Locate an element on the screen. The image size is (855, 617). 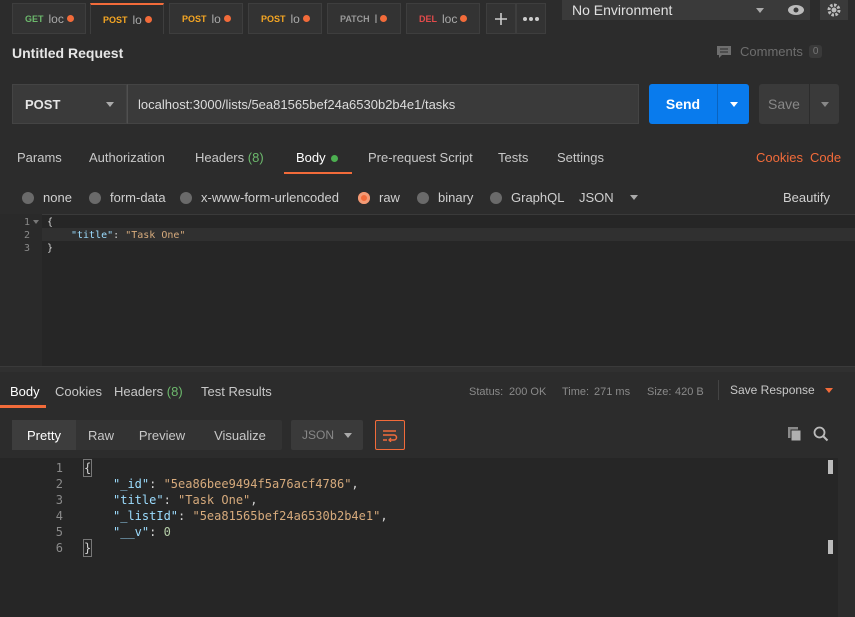
tab-options-button is located at coordinates (531, 18).